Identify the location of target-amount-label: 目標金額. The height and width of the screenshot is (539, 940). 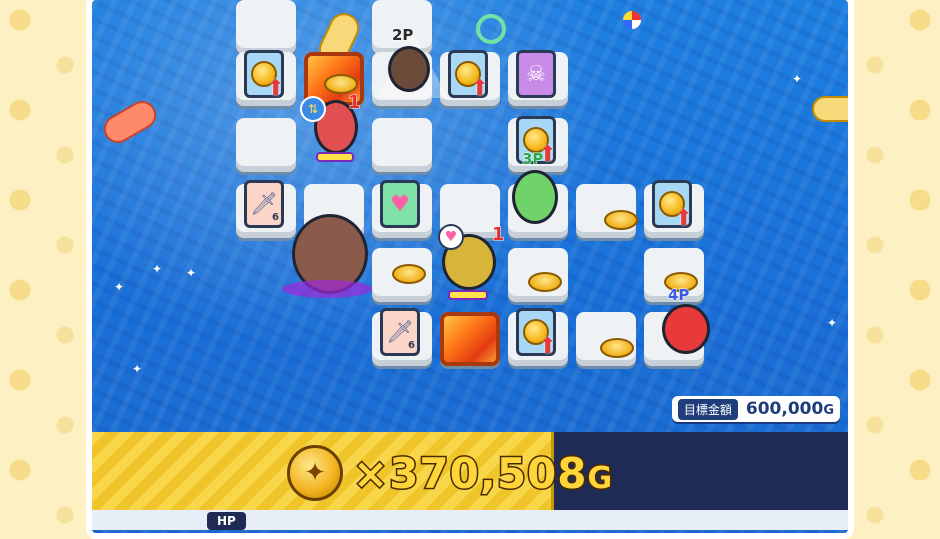
(707, 409).